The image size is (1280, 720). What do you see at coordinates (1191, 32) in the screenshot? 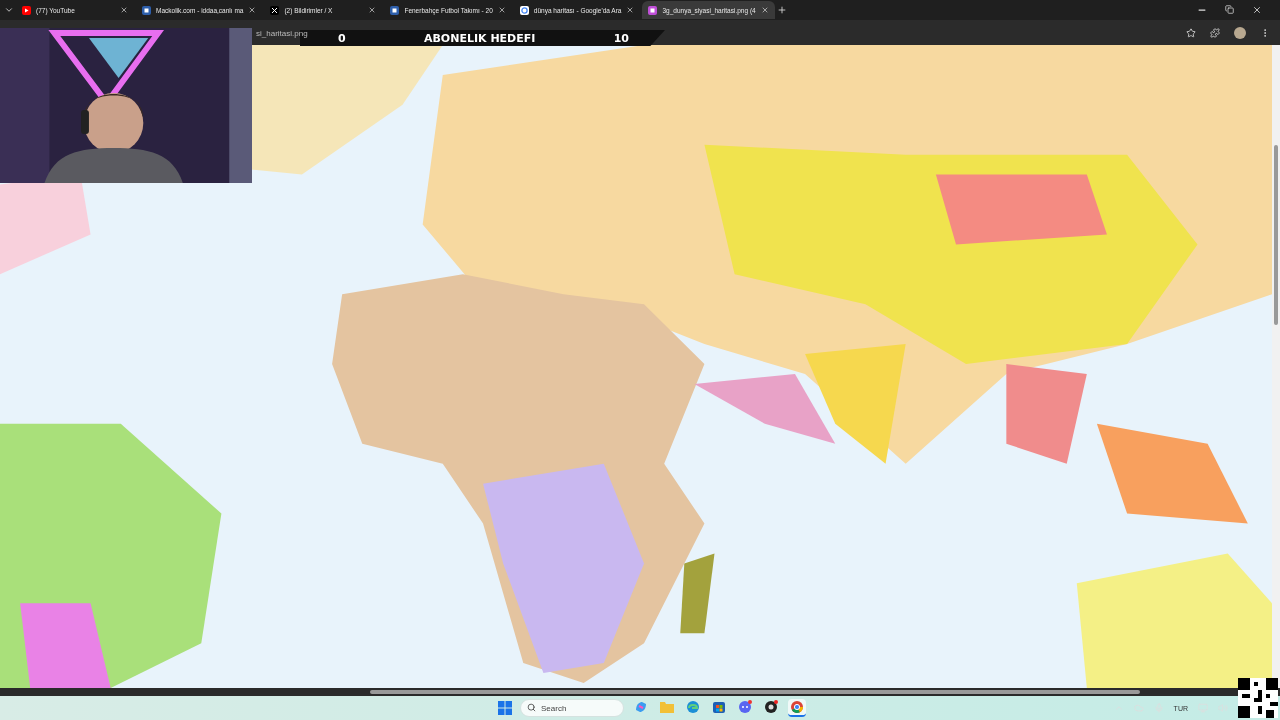
I see `bookmark-star-icon` at bounding box center [1191, 32].